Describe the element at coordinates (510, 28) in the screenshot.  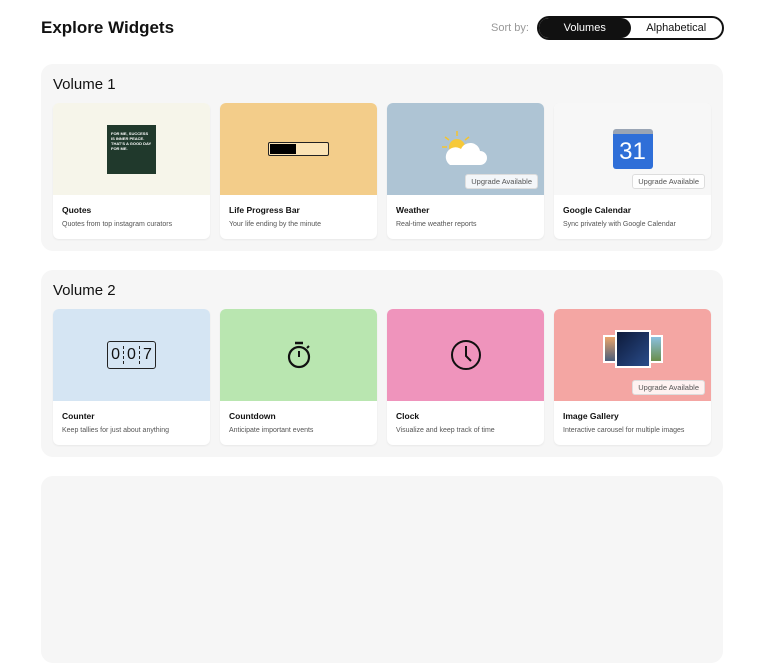
I see `sort-label: Sort by:` at that location.